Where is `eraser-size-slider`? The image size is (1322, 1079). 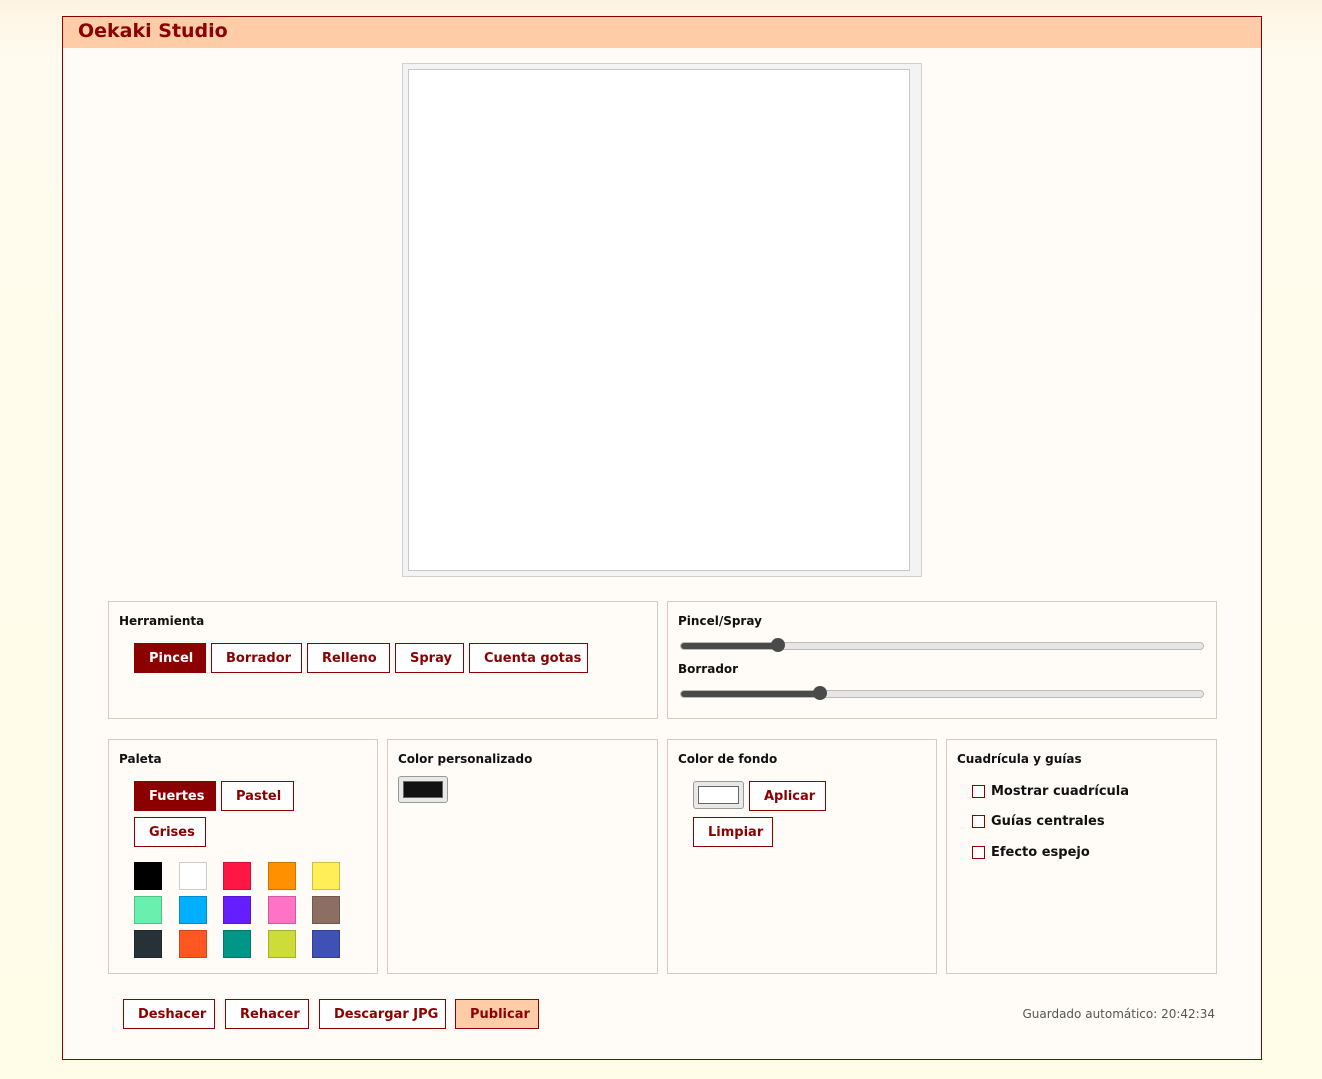 eraser-size-slider is located at coordinates (942, 693).